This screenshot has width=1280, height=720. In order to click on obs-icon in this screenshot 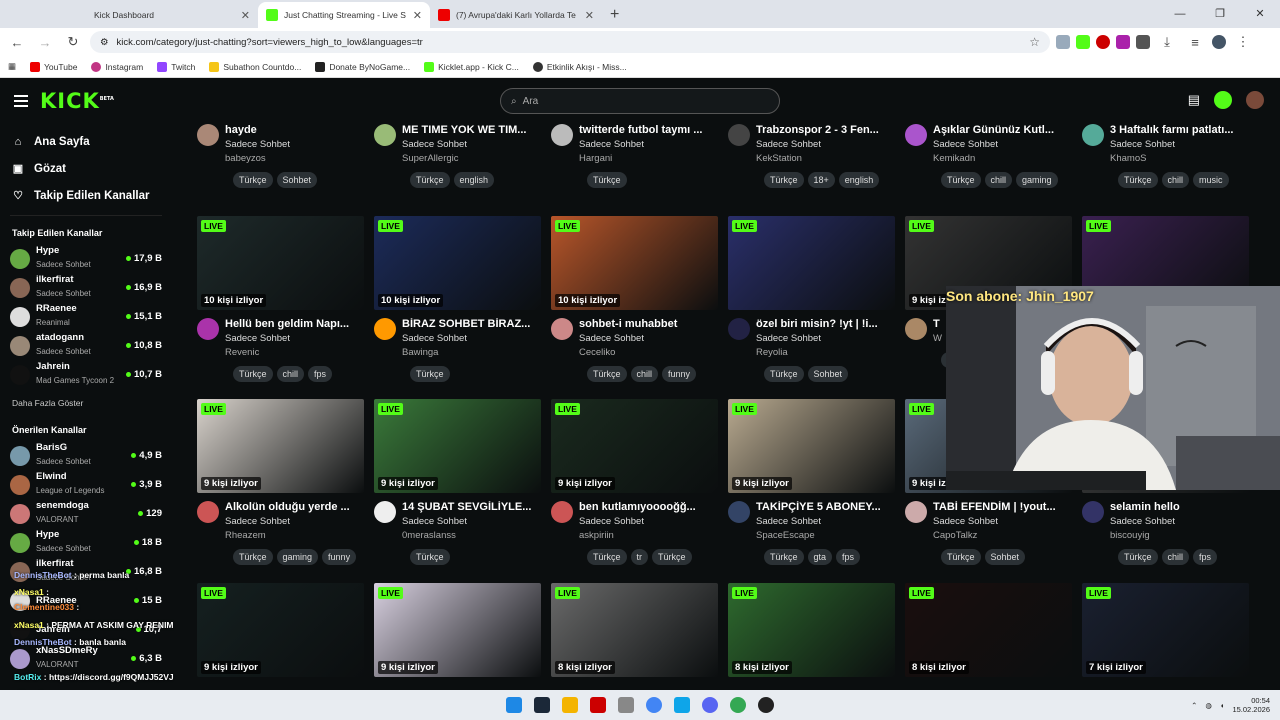, I will do `click(766, 705)`.